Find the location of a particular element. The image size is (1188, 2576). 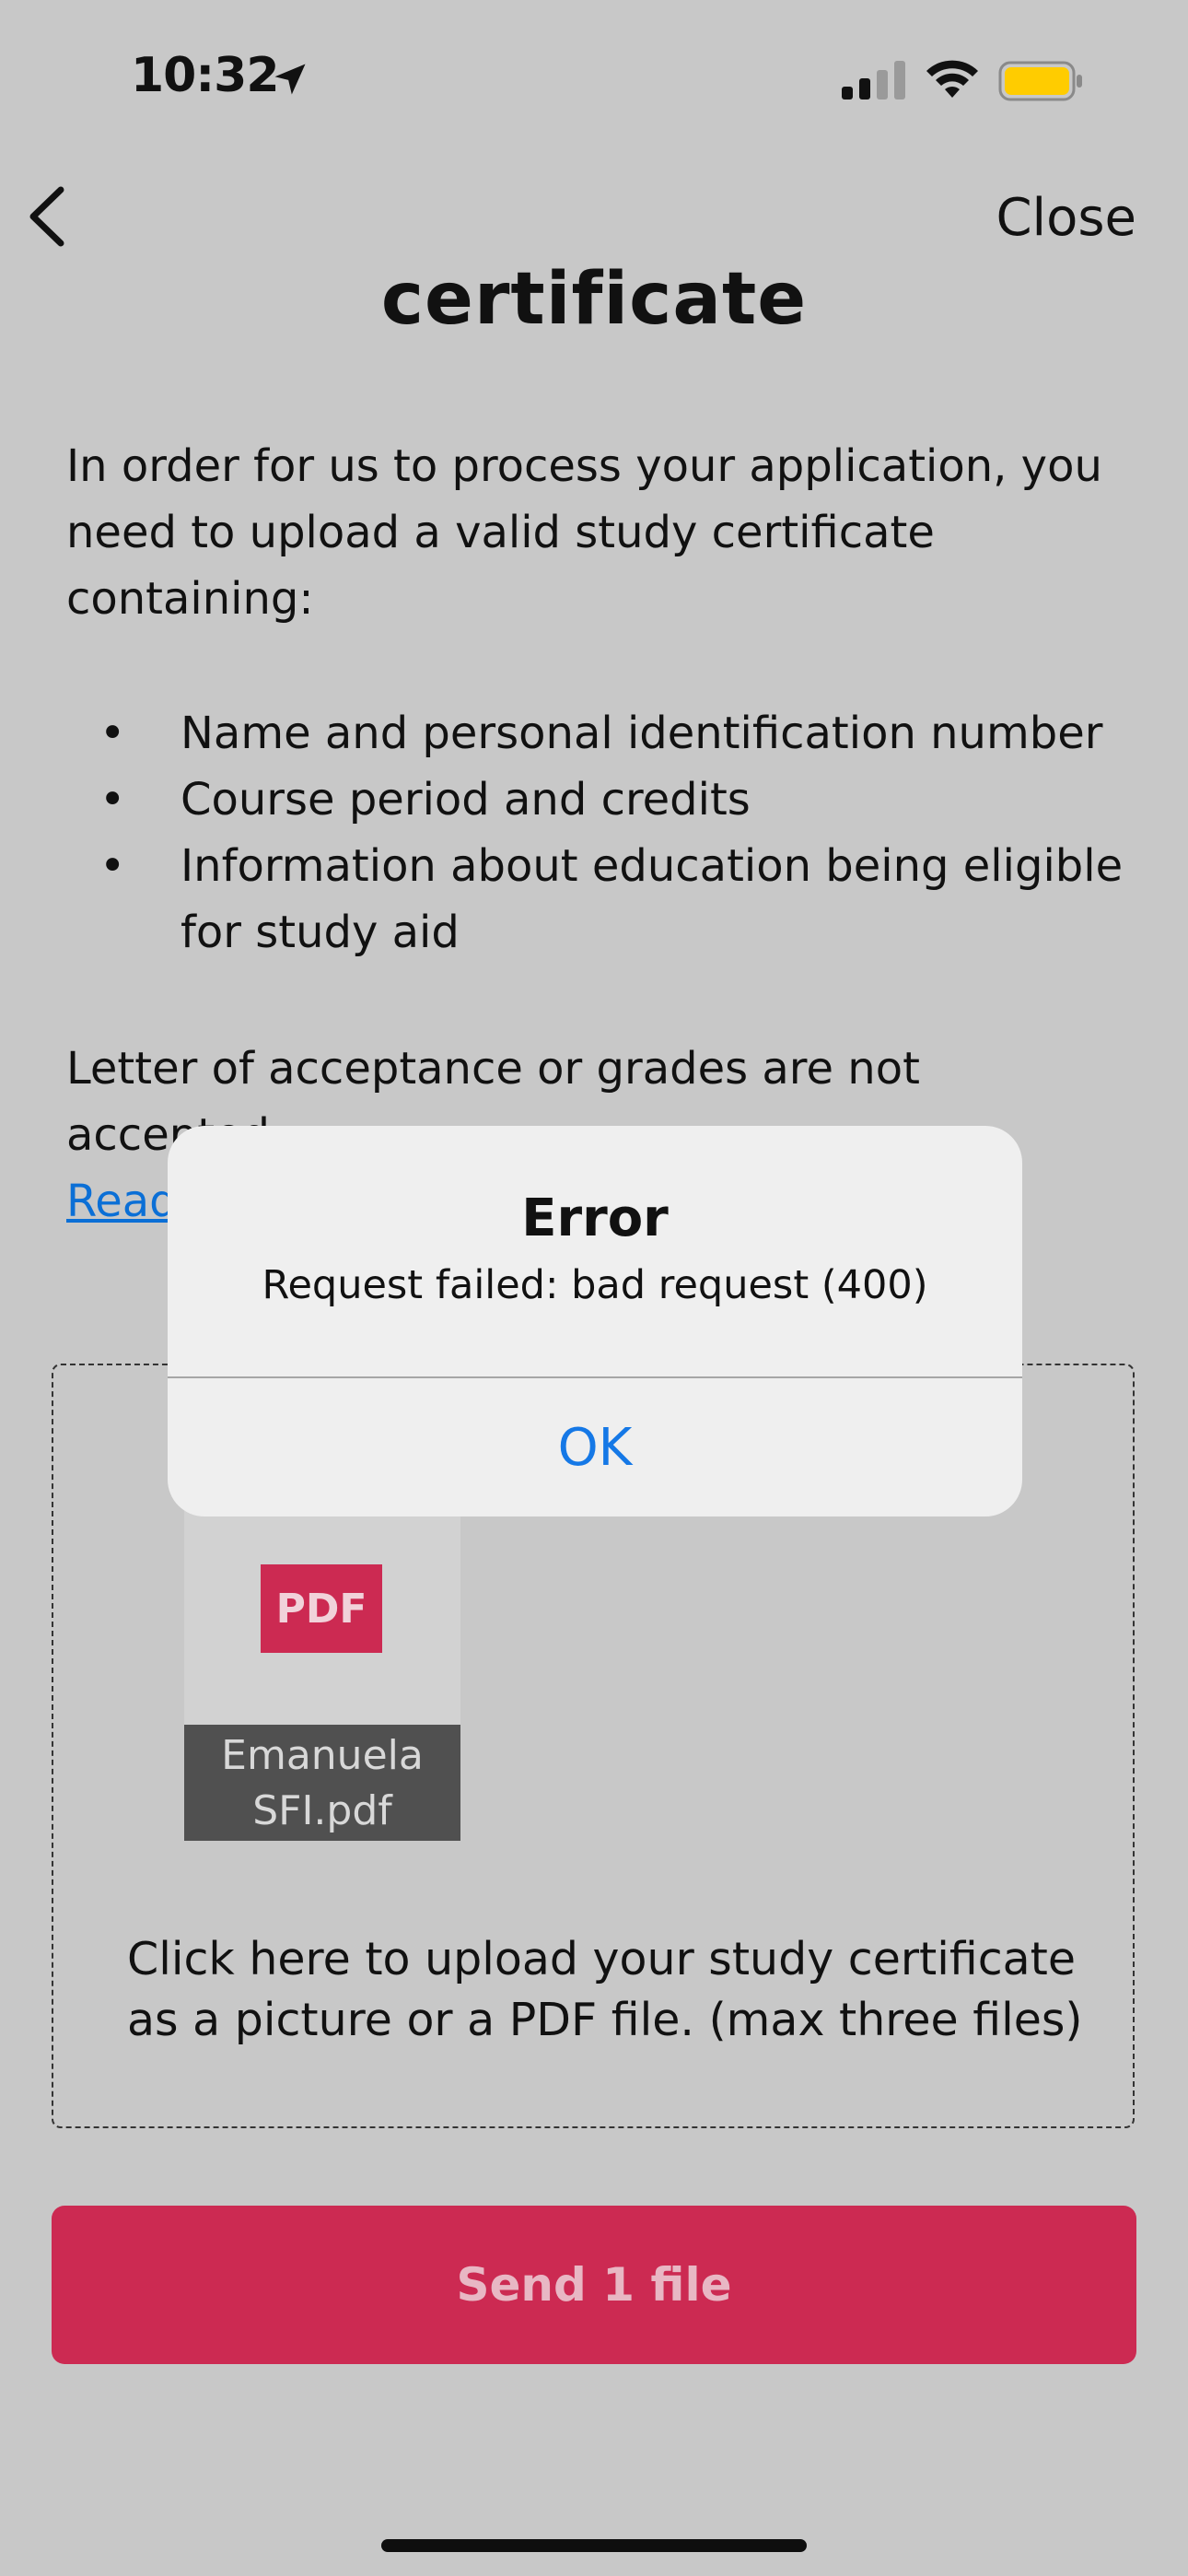

send-button: Send 1 file is located at coordinates (594, 2285).